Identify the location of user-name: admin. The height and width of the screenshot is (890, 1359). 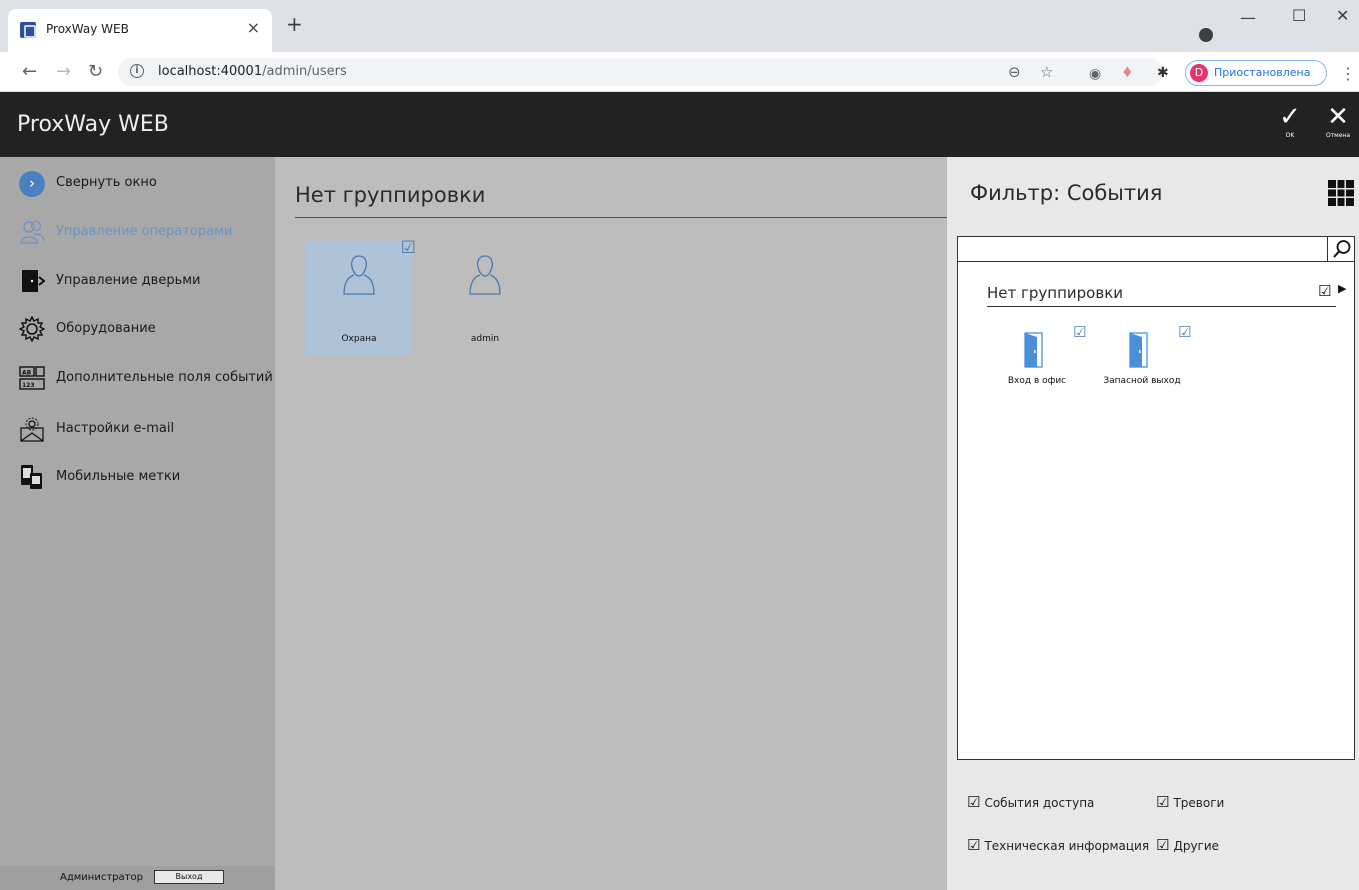
(485, 339).